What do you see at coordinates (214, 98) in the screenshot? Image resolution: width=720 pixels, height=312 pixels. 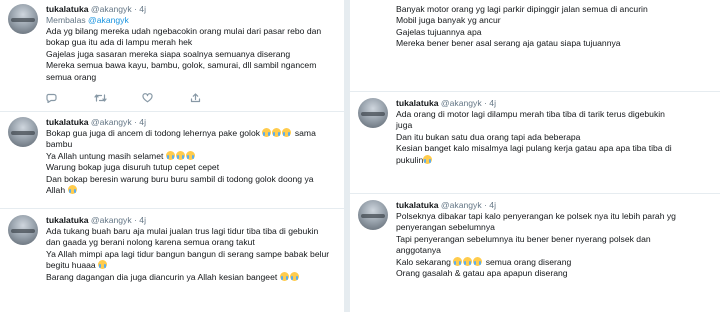 I see `share-button` at bounding box center [214, 98].